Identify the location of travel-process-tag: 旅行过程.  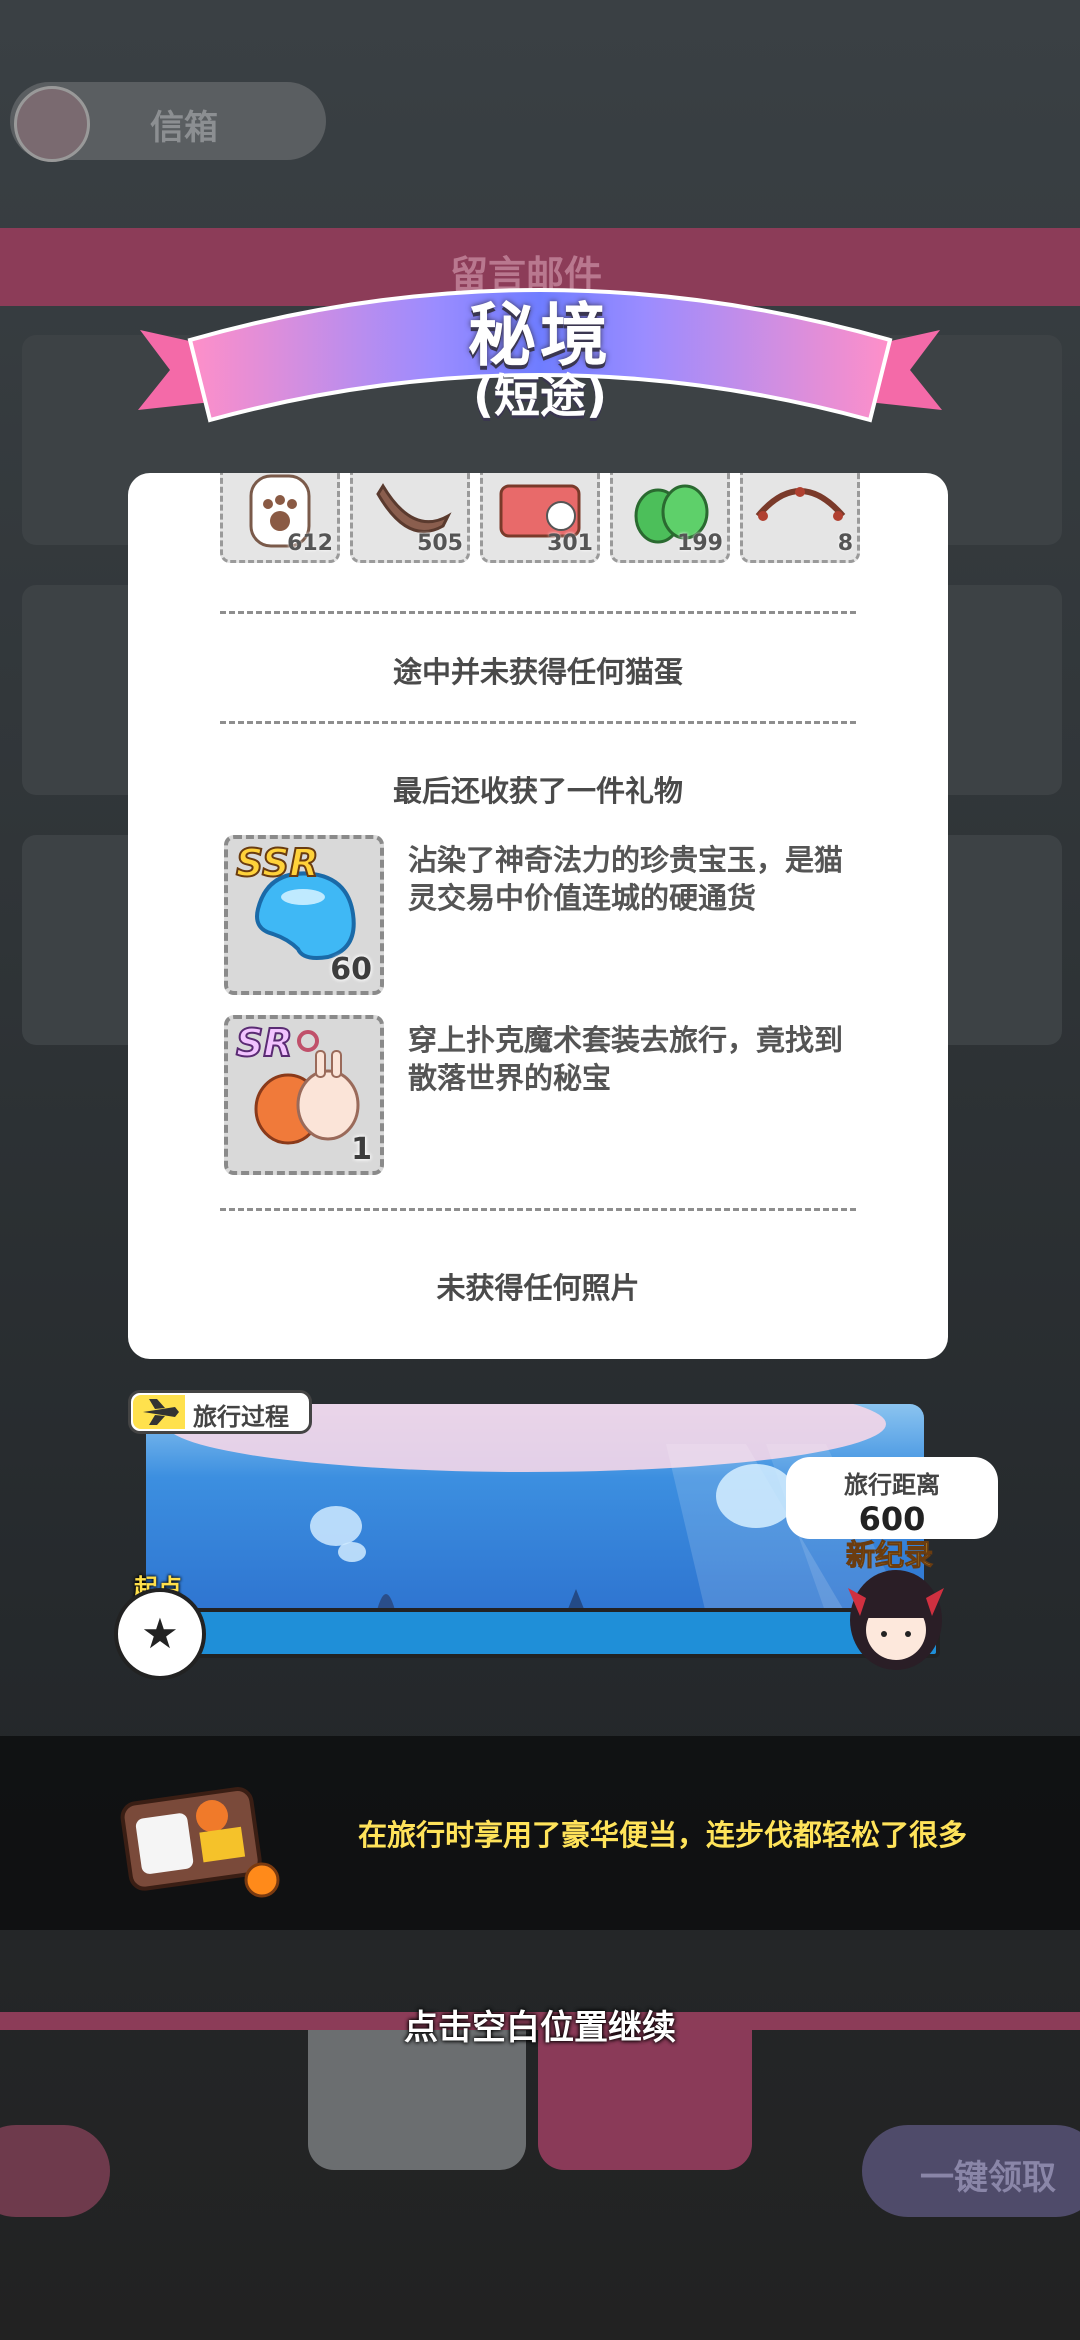
(220, 1412).